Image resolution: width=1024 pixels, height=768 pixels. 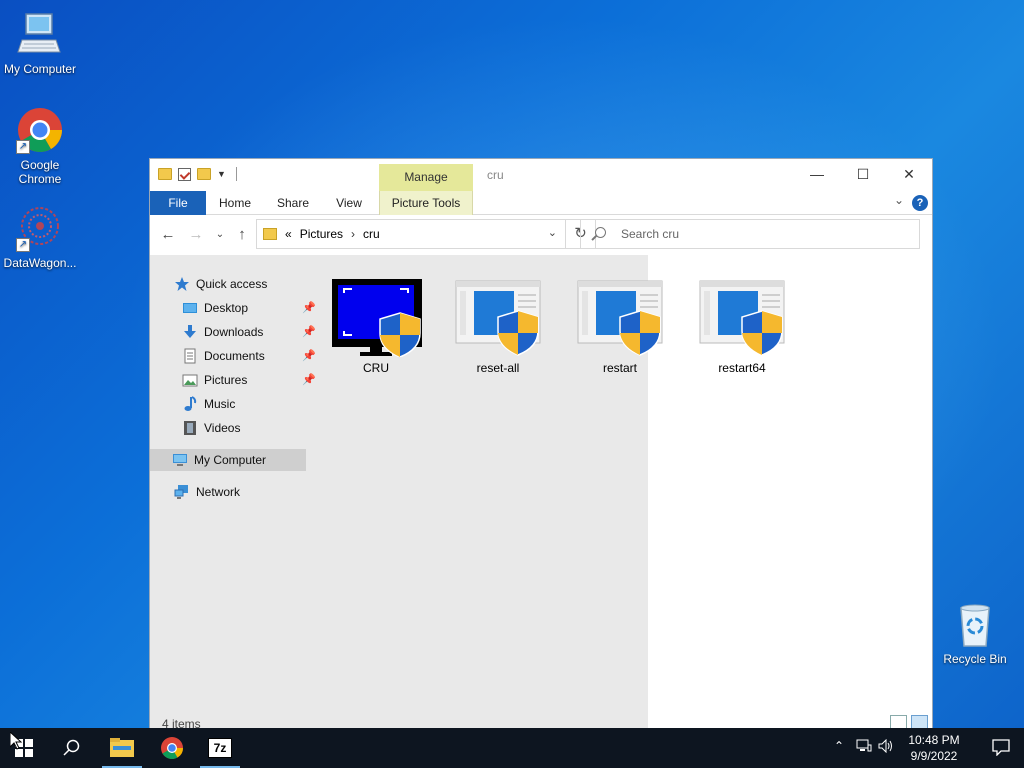 What do you see at coordinates (426, 203) in the screenshot?
I see `tab-picture-tools: Picture Tools` at bounding box center [426, 203].